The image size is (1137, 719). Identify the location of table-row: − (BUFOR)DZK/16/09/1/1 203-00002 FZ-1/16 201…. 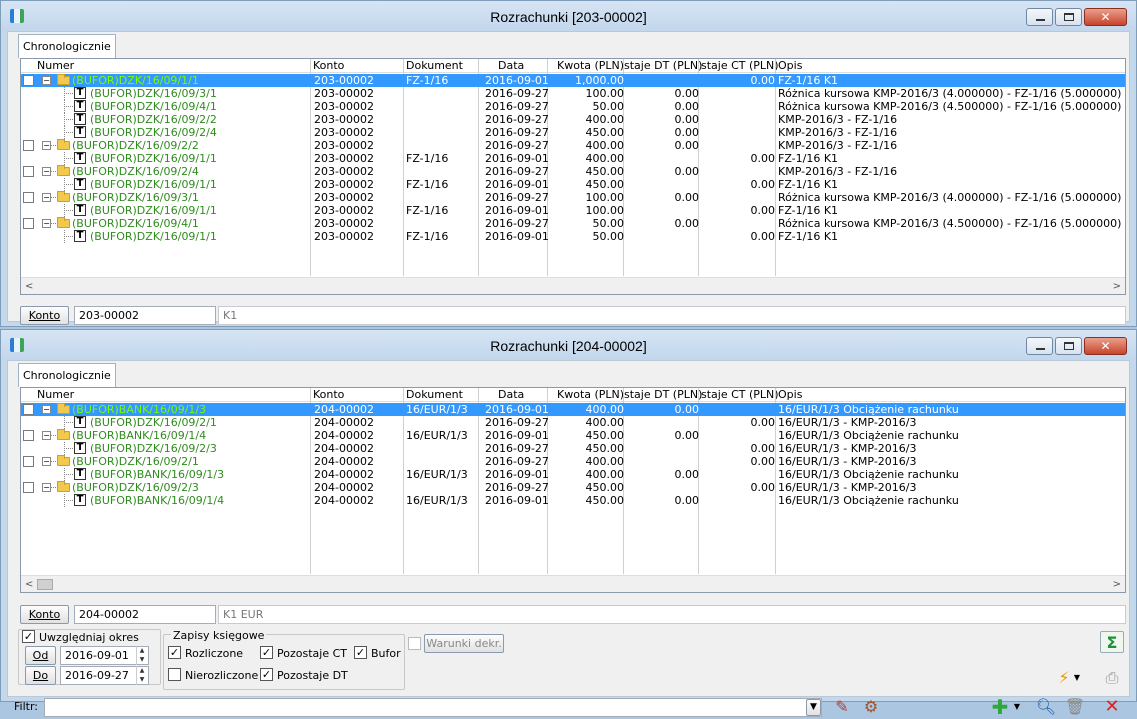
(573, 80).